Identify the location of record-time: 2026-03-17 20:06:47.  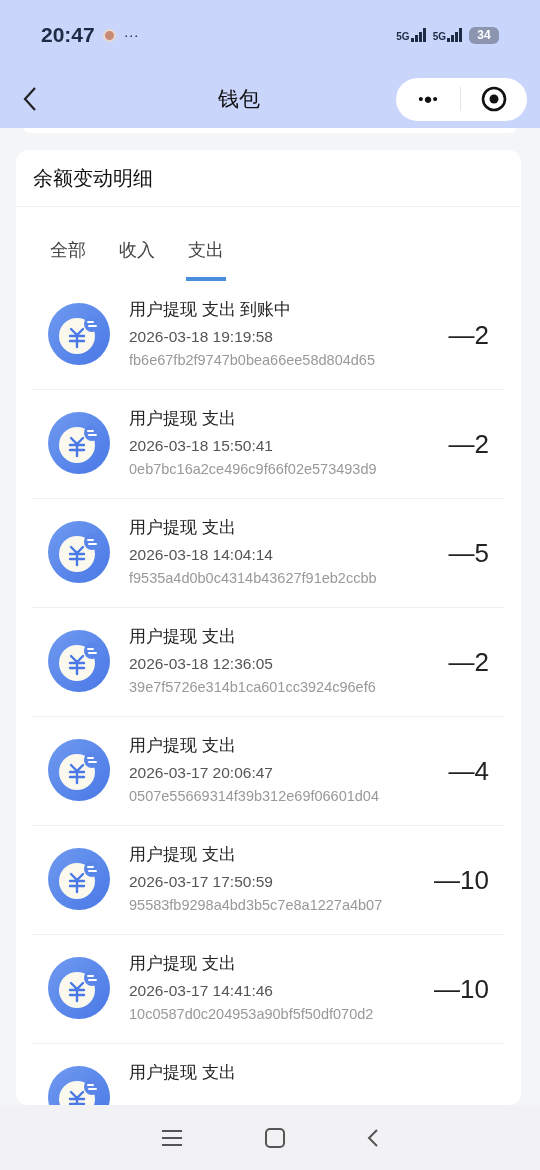
(201, 772).